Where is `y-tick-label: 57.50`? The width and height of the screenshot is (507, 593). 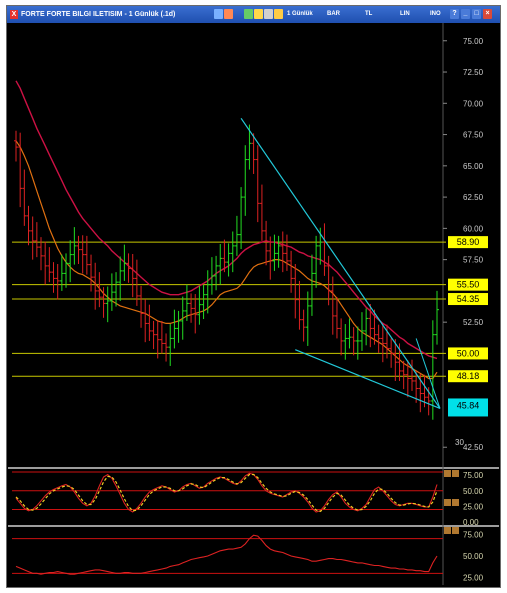
y-tick-label: 57.50 is located at coordinates (473, 260).